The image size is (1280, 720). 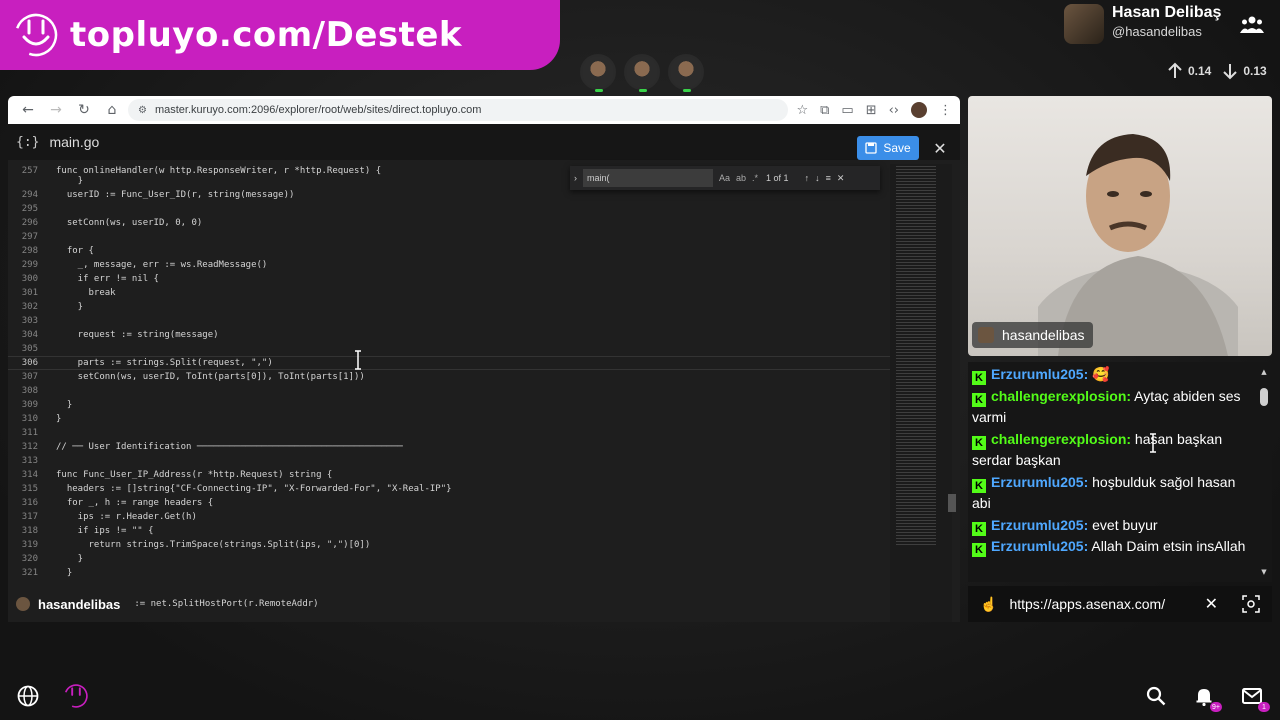 I want to click on code-line: 305, so click(x=449, y=349).